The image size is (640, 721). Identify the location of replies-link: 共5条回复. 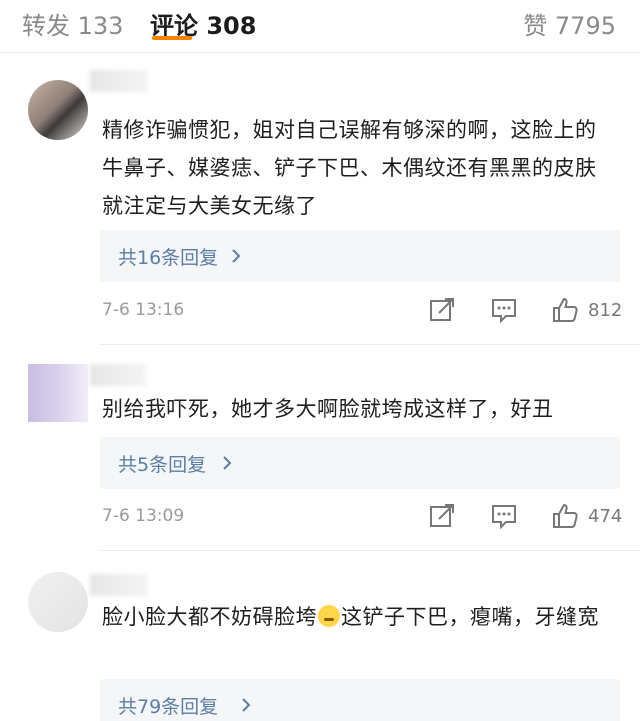
(360, 463).